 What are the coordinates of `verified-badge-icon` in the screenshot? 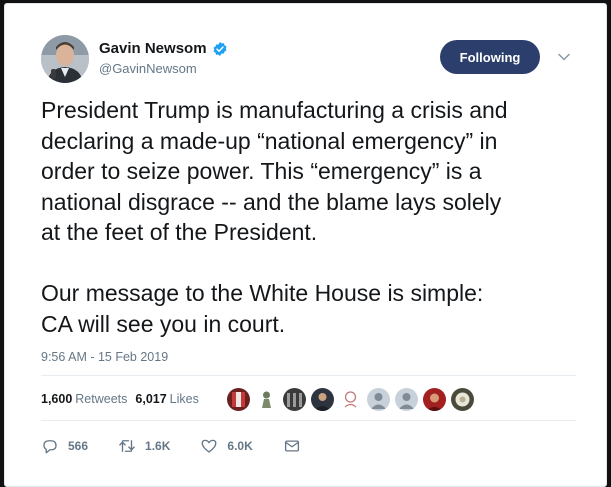 It's located at (220, 48).